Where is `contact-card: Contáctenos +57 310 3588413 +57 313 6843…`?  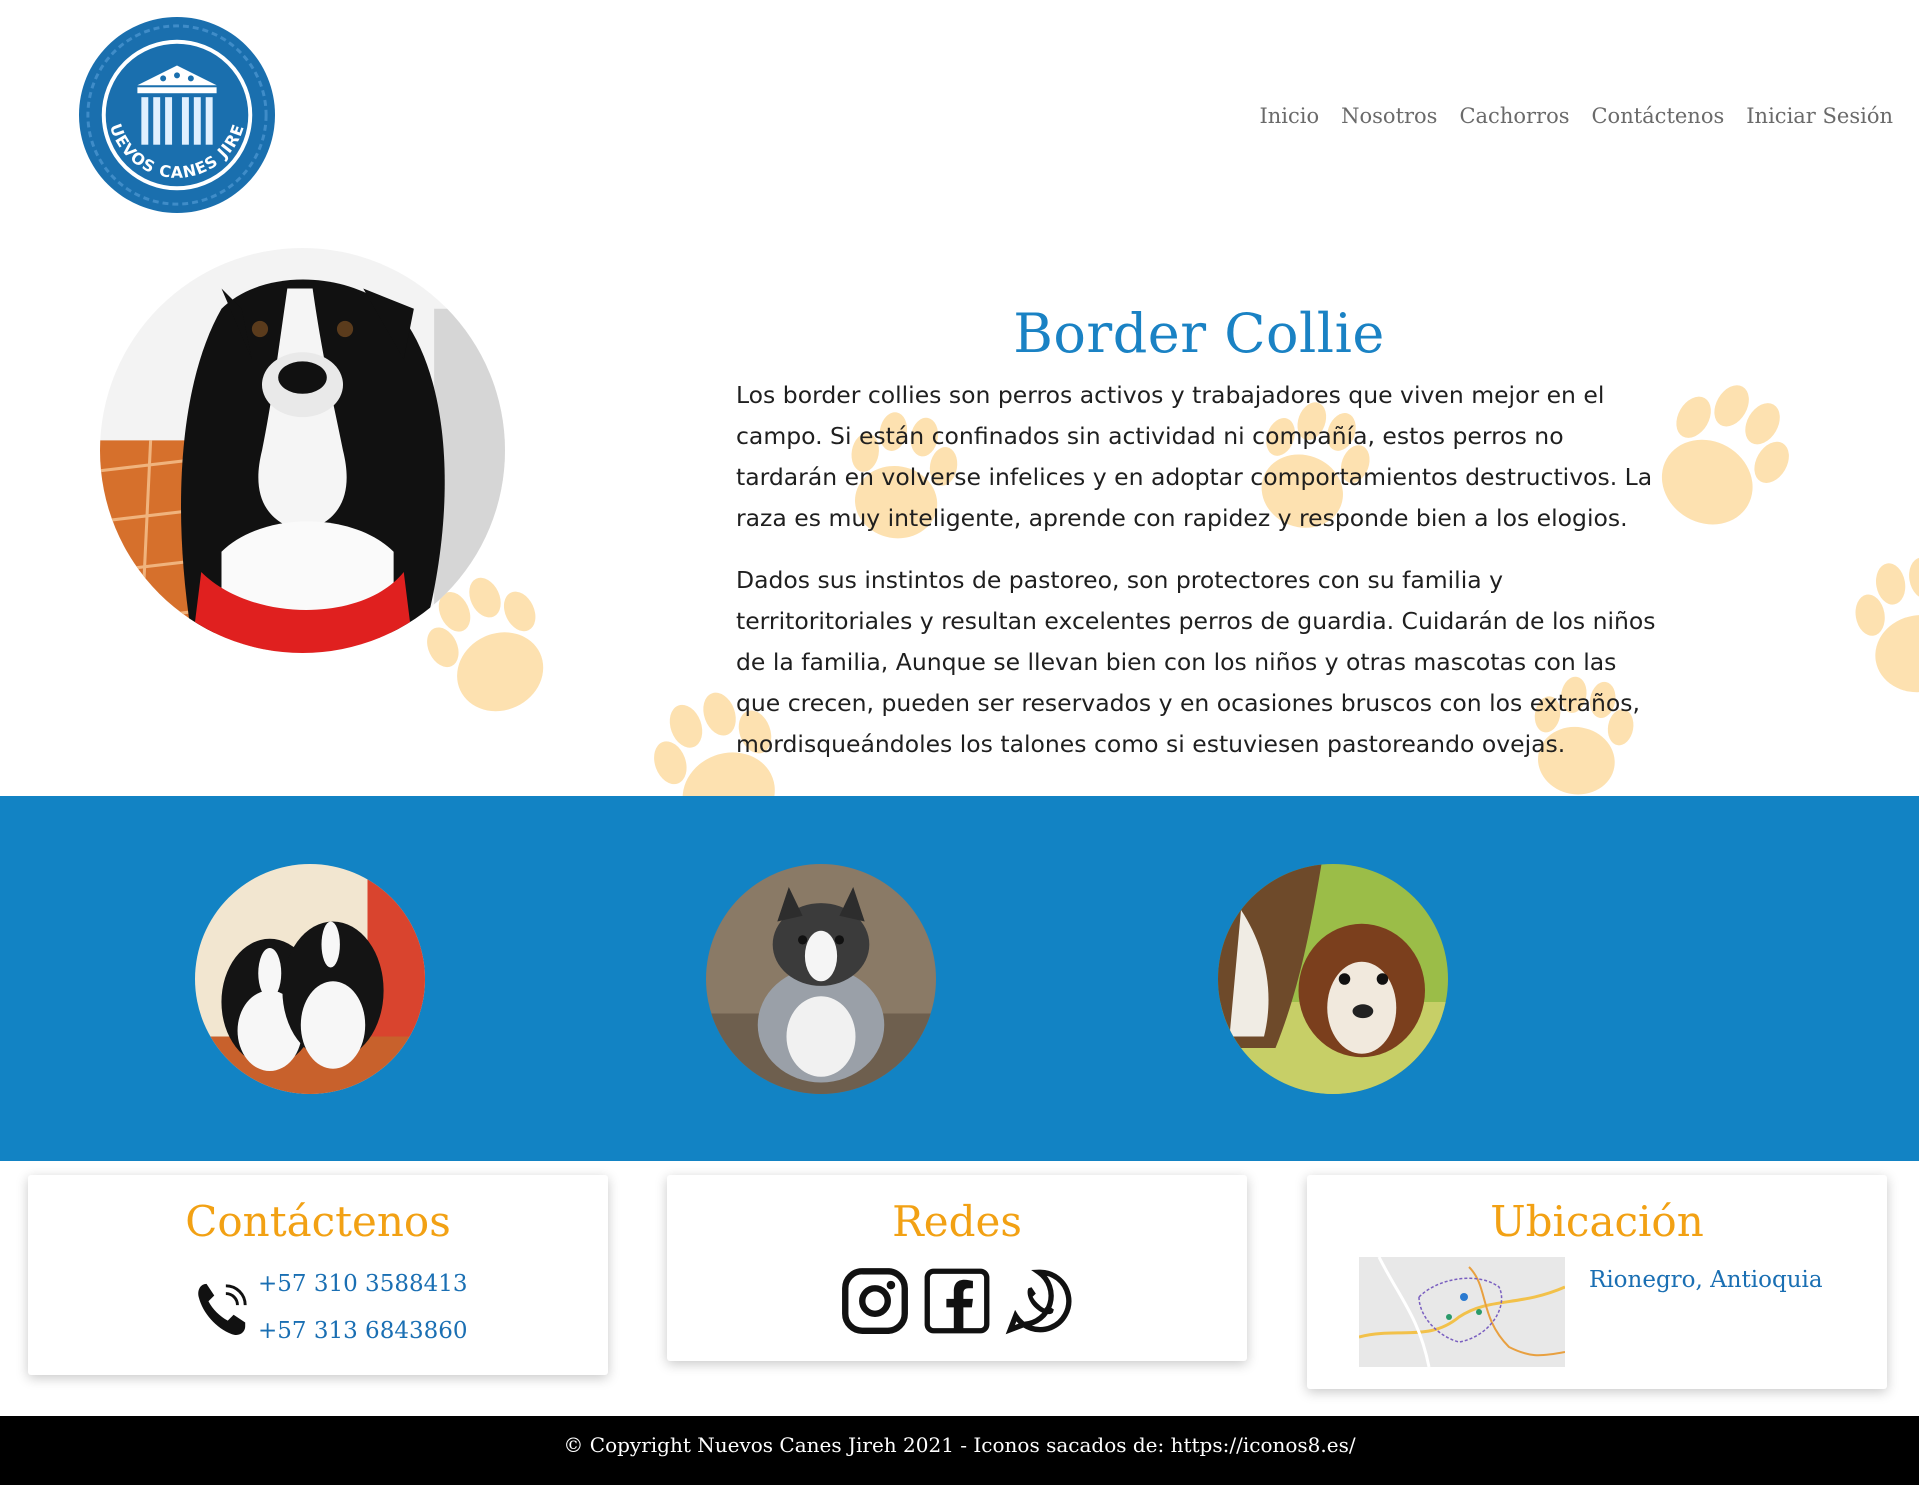
contact-card: Contáctenos +57 310 3588413 +57 313 6843… is located at coordinates (318, 1275).